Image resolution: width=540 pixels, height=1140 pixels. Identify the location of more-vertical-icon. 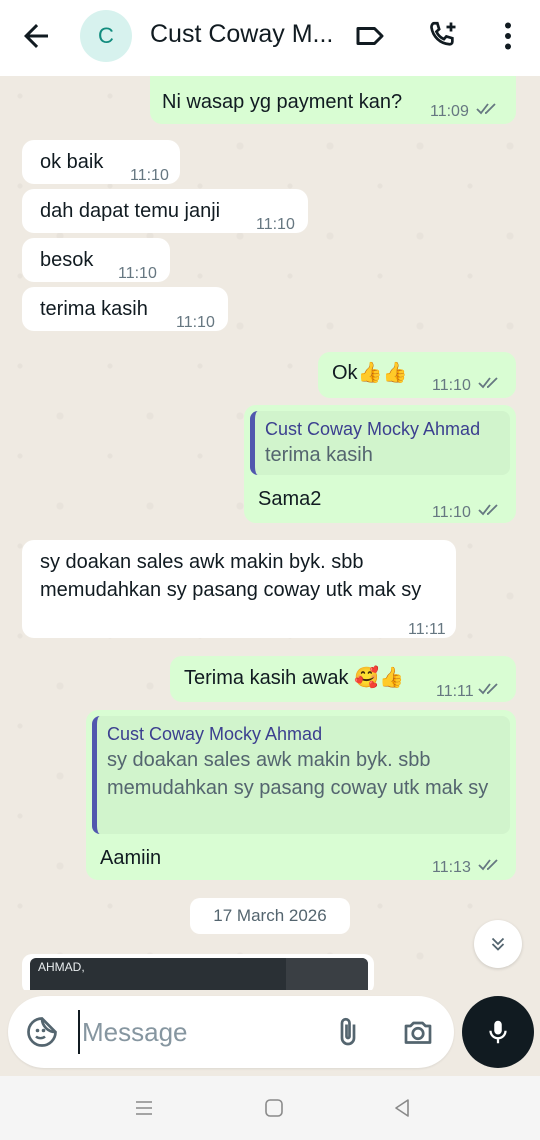
(508, 36).